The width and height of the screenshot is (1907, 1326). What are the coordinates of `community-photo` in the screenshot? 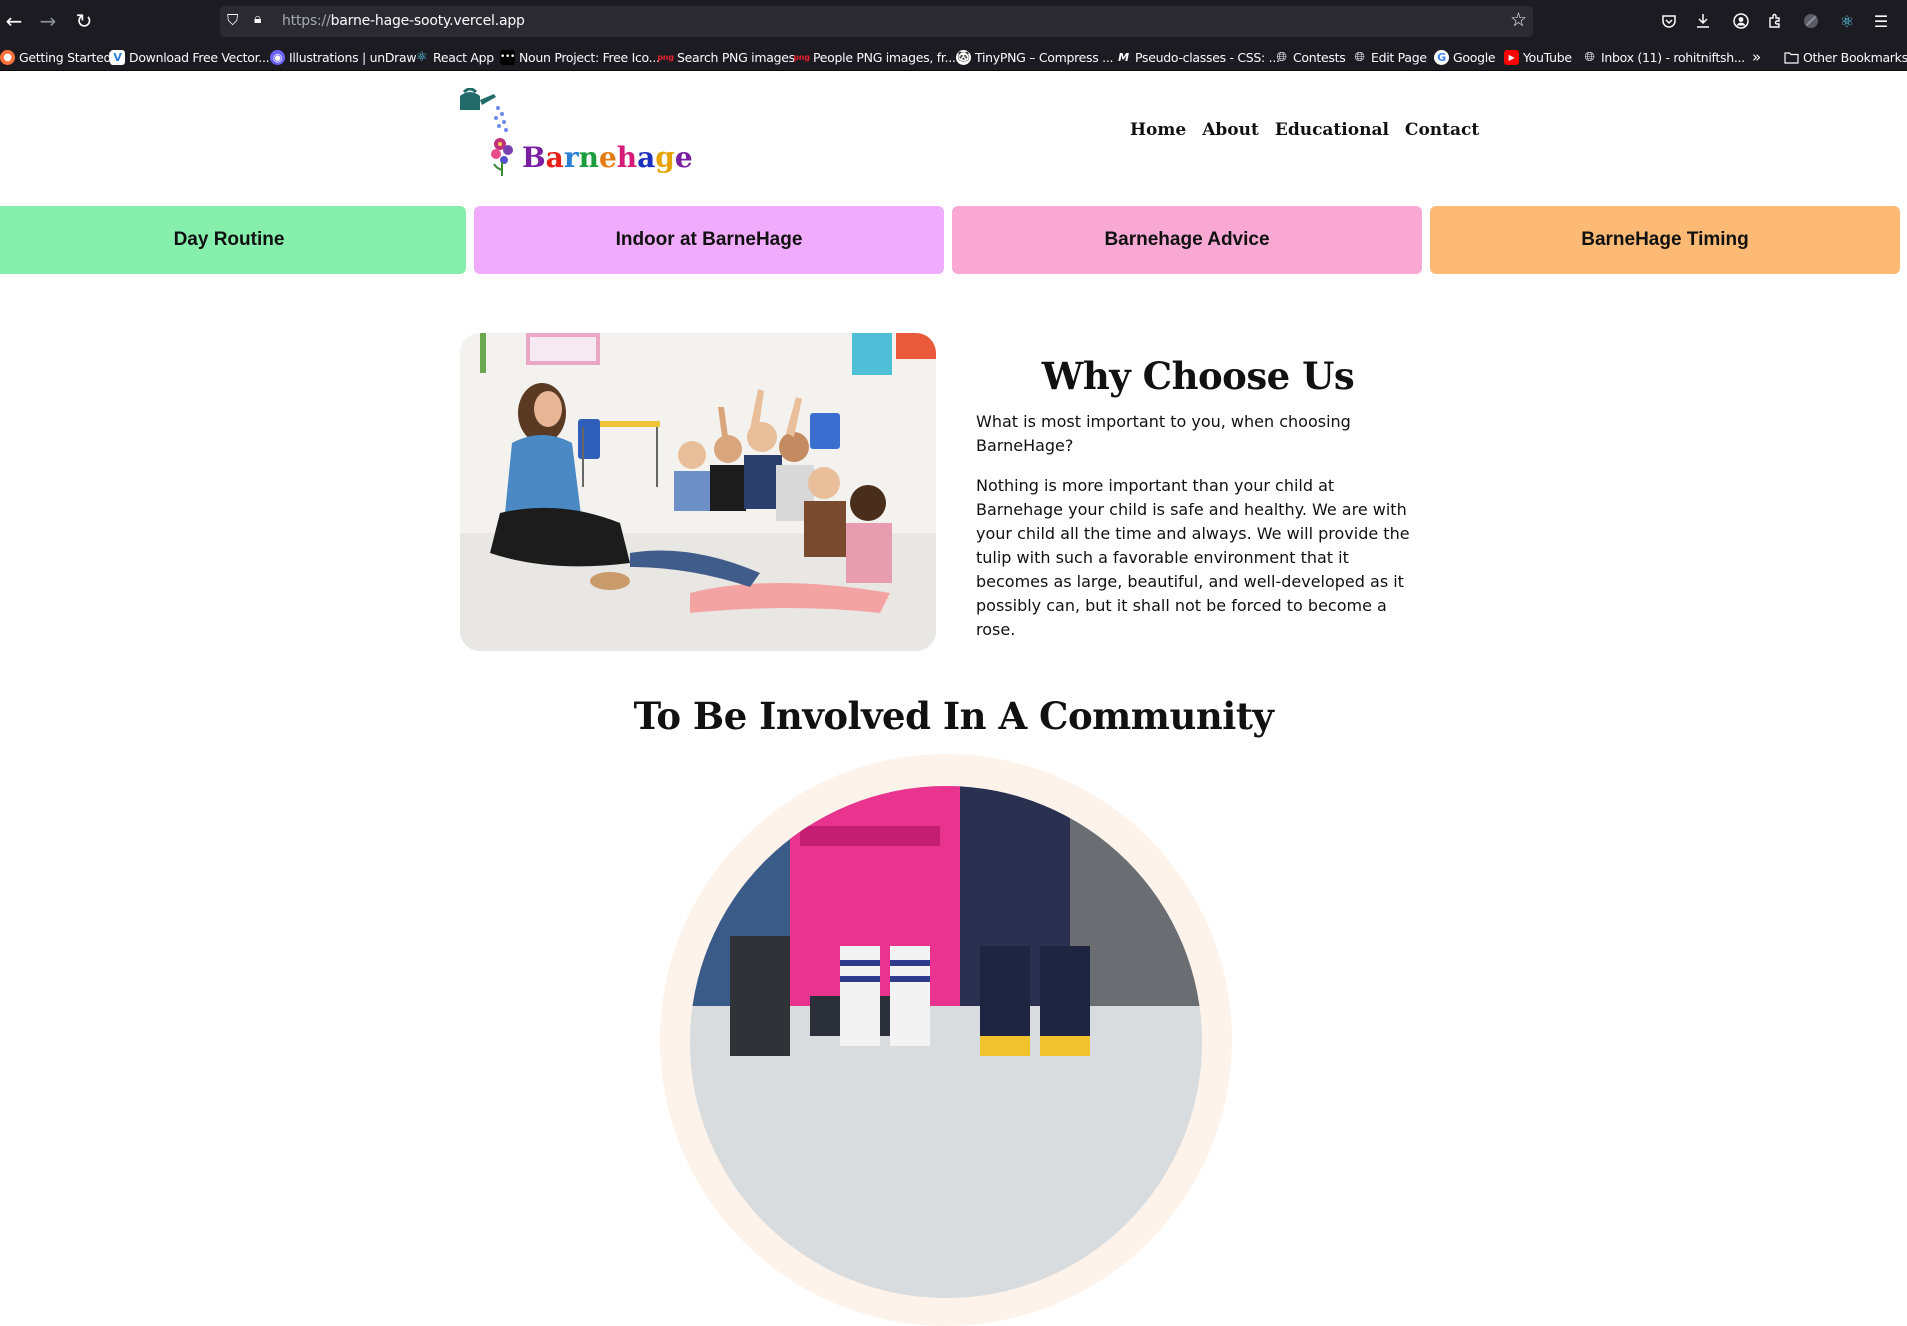 It's located at (946, 1042).